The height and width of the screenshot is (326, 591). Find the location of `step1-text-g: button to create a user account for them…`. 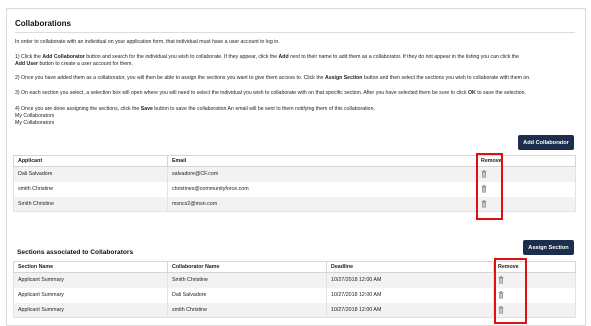

step1-text-g: button to create a user account for them… is located at coordinates (85, 64).